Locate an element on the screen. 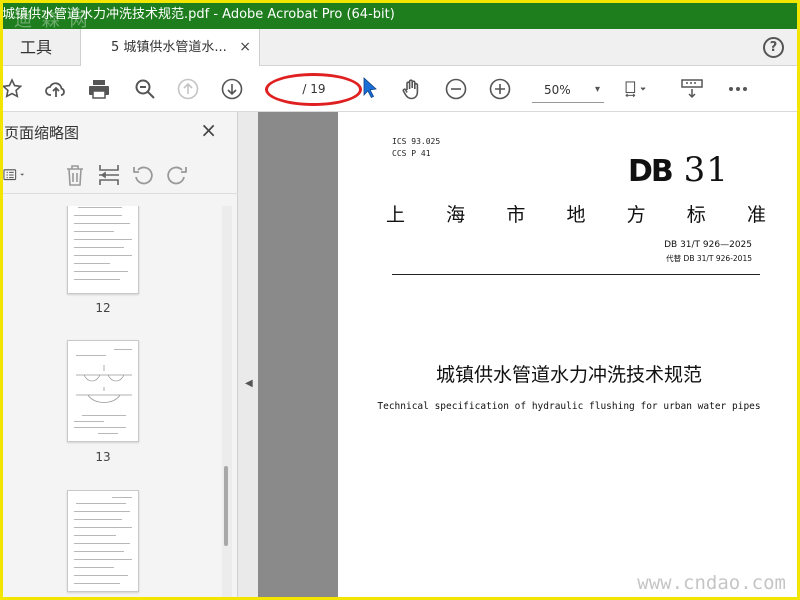 The width and height of the screenshot is (800, 600). ccs-code: CCS P 41 is located at coordinates (411, 153).